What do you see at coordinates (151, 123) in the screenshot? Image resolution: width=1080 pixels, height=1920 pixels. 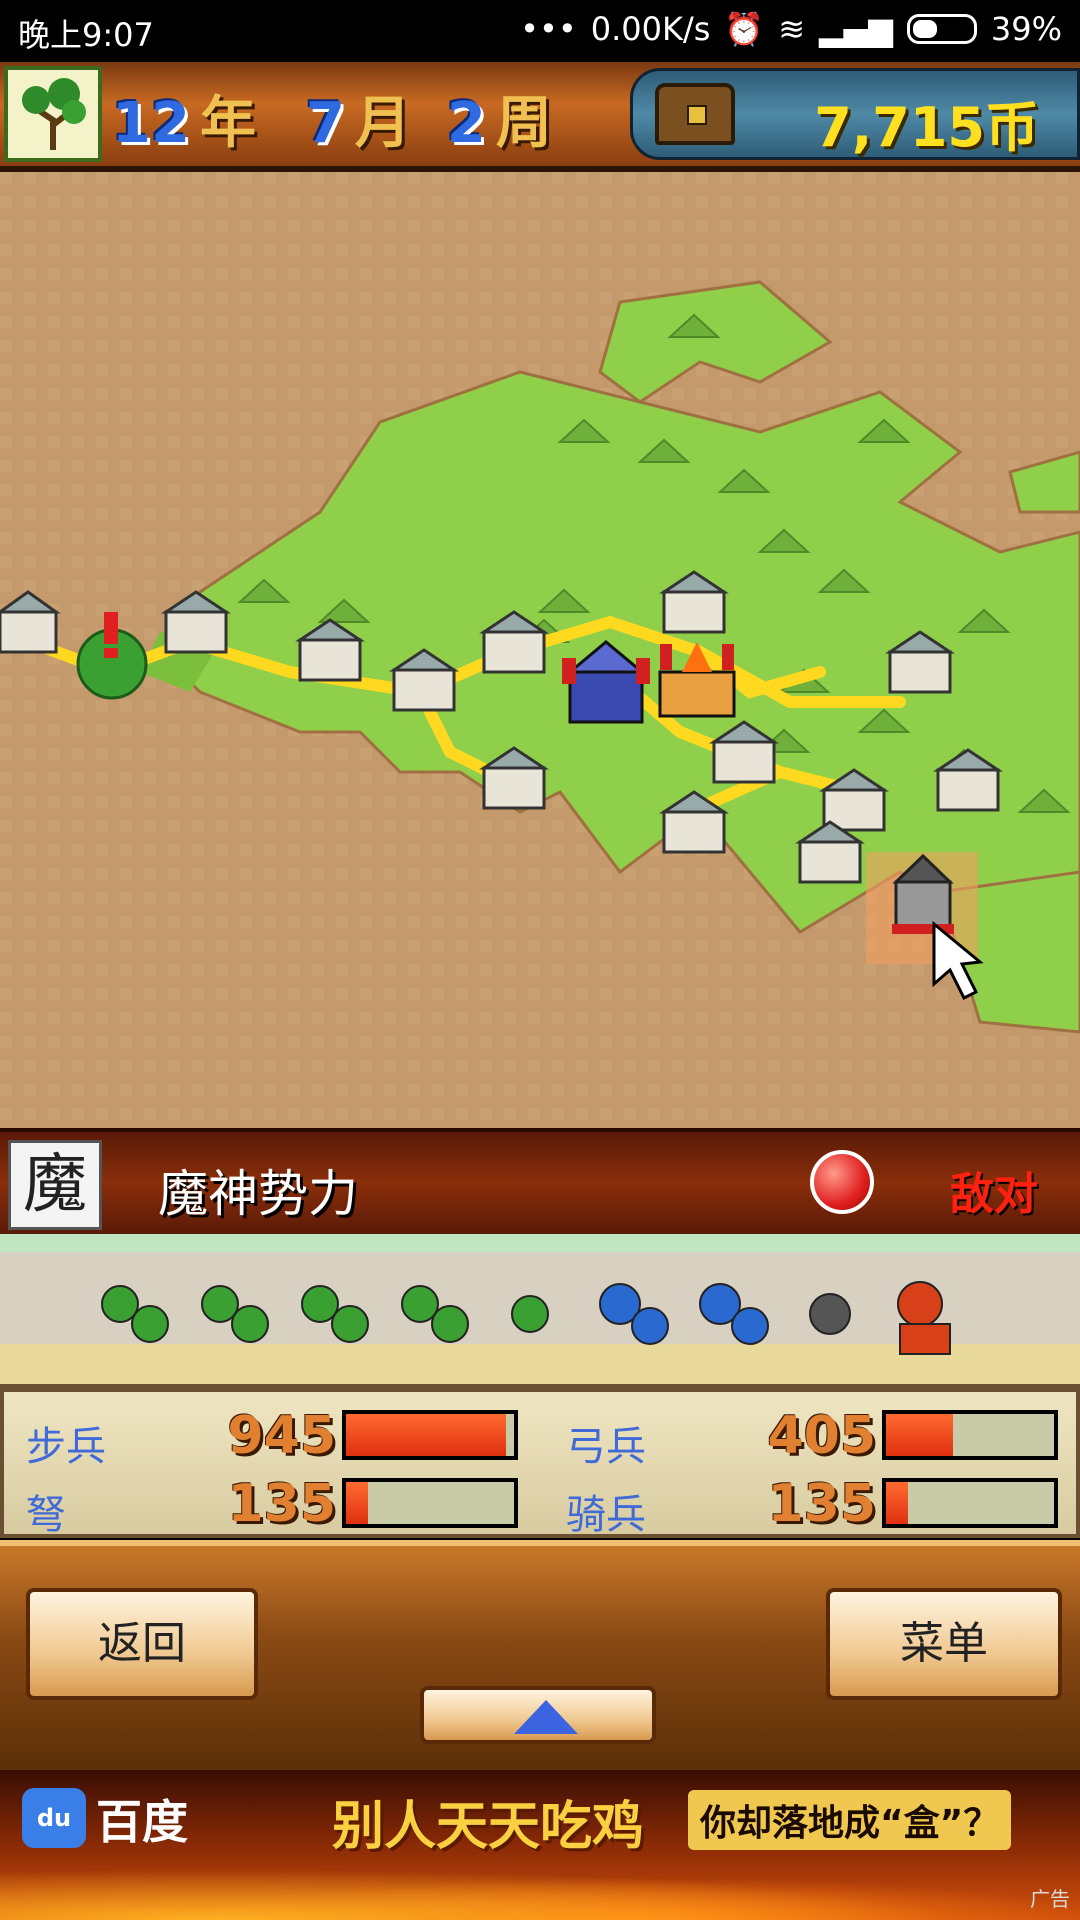 I see `year-number: 12` at bounding box center [151, 123].